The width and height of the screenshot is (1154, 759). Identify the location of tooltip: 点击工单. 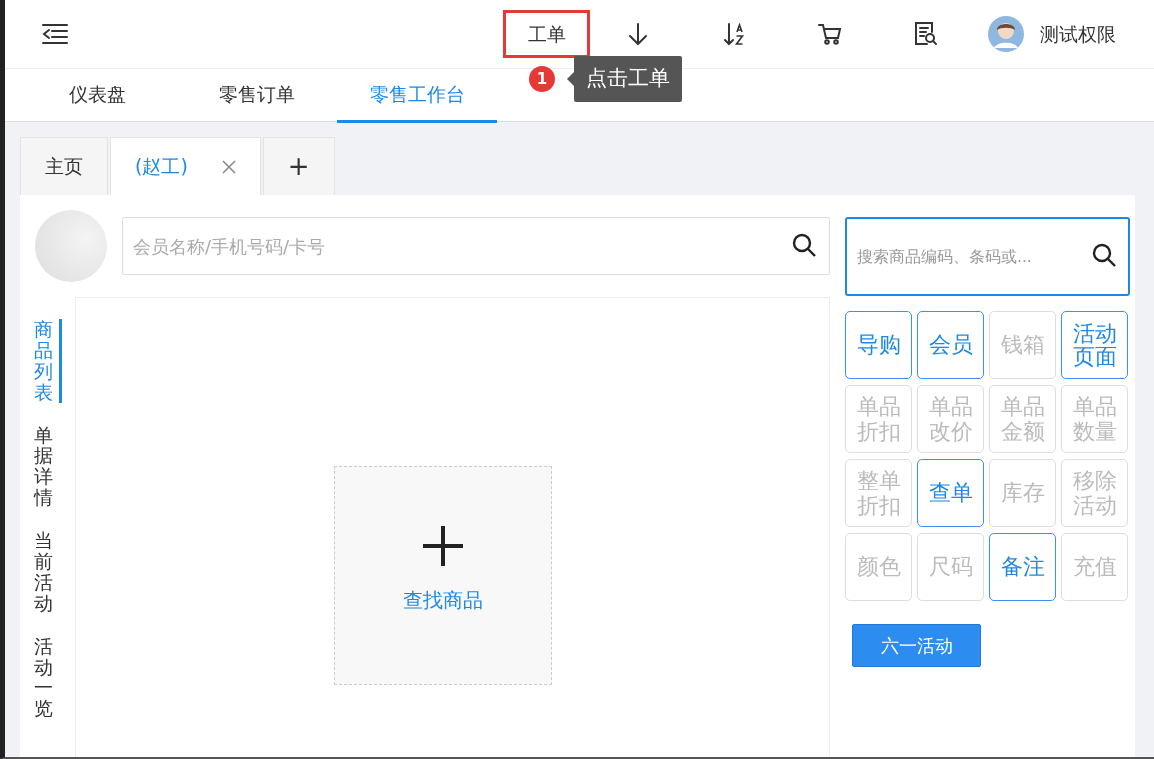
(628, 79).